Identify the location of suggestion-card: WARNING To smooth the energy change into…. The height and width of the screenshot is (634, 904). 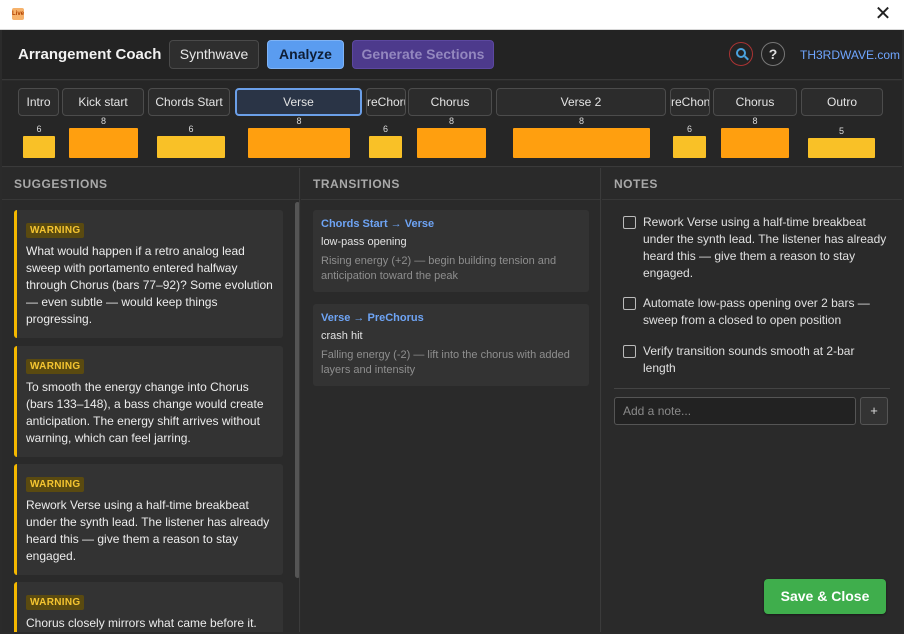
(148, 401).